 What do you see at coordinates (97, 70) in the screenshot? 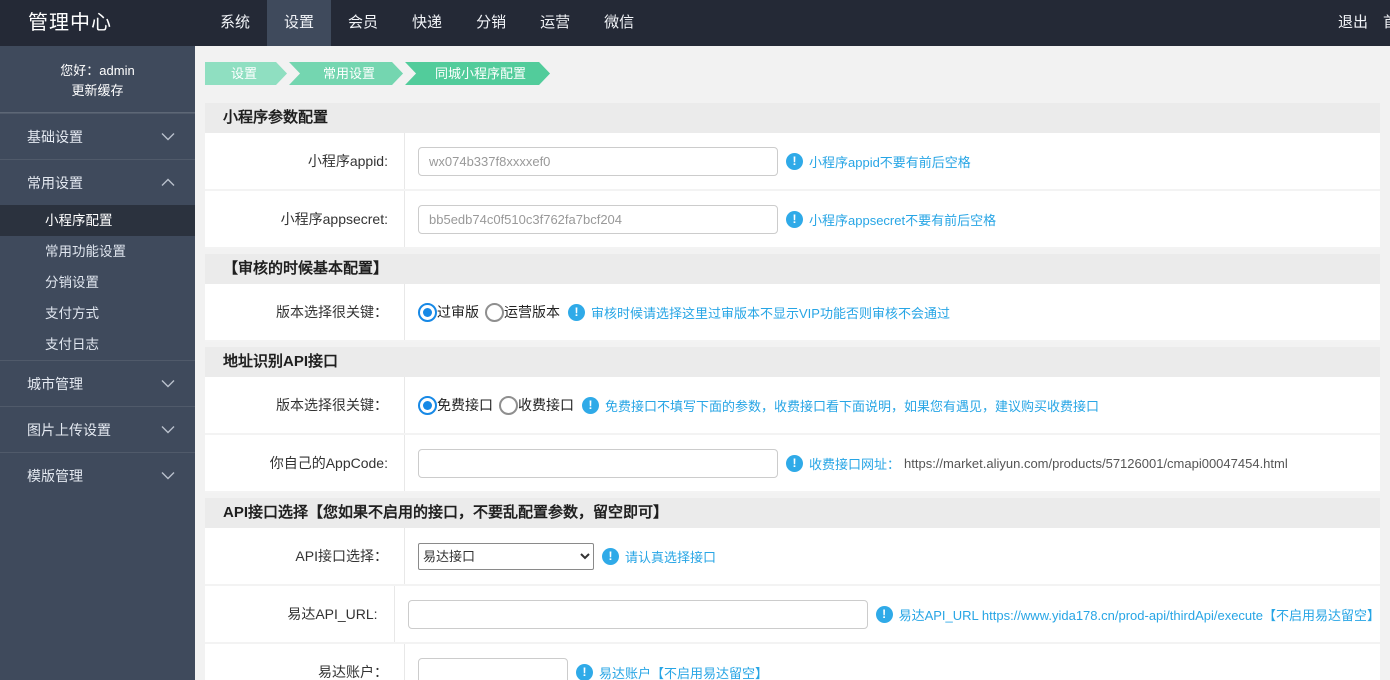
I see `user-greeting: 您好：admin` at bounding box center [97, 70].